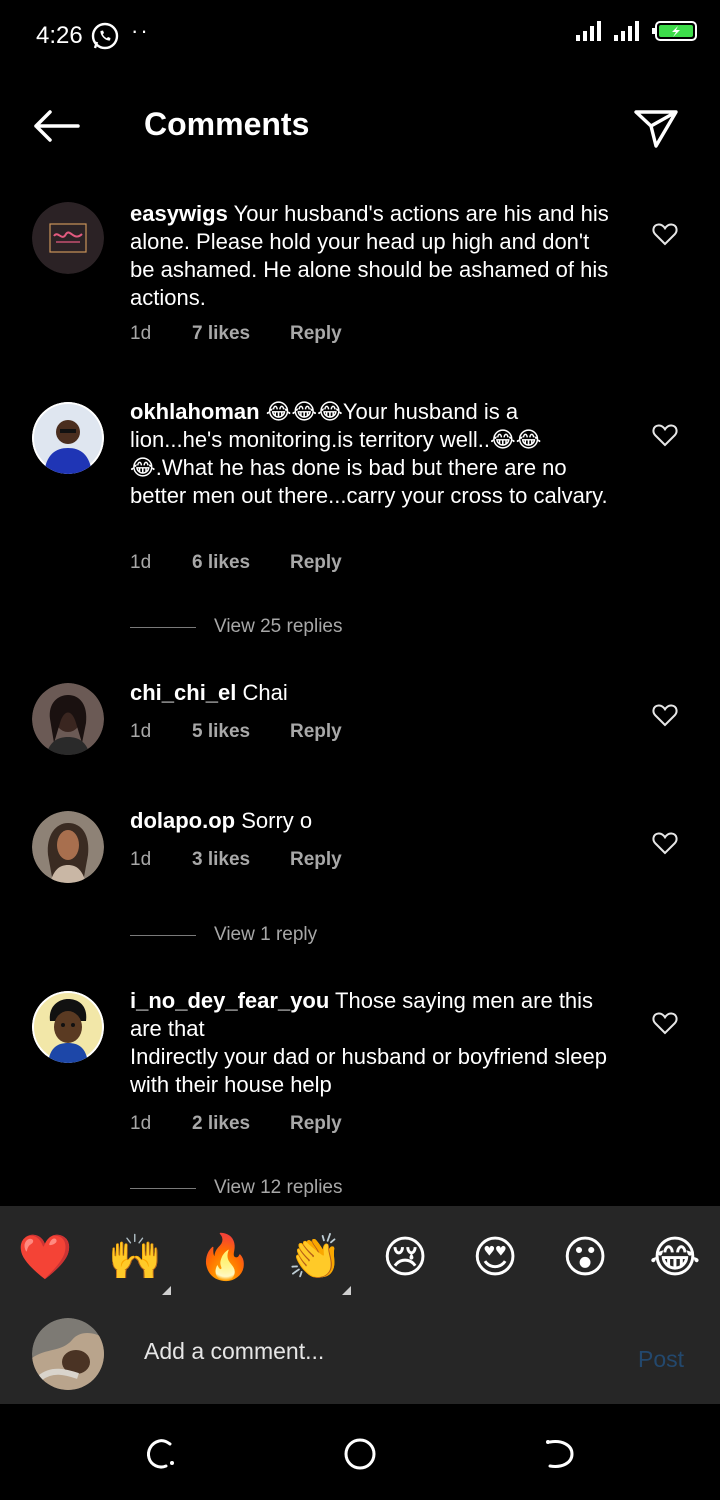  What do you see at coordinates (370, 821) in the screenshot?
I see `comment-text: dolapo.op Sorry o` at bounding box center [370, 821].